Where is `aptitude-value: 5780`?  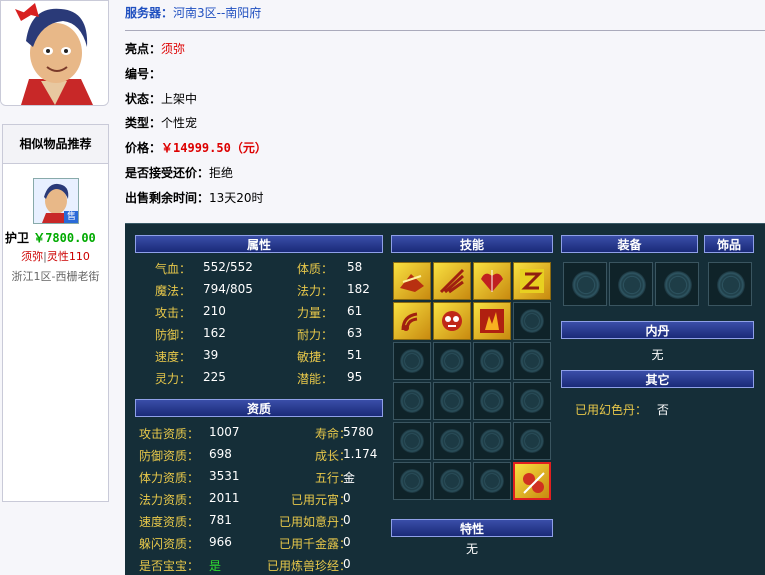
aptitude-value: 5780 is located at coordinates (358, 432).